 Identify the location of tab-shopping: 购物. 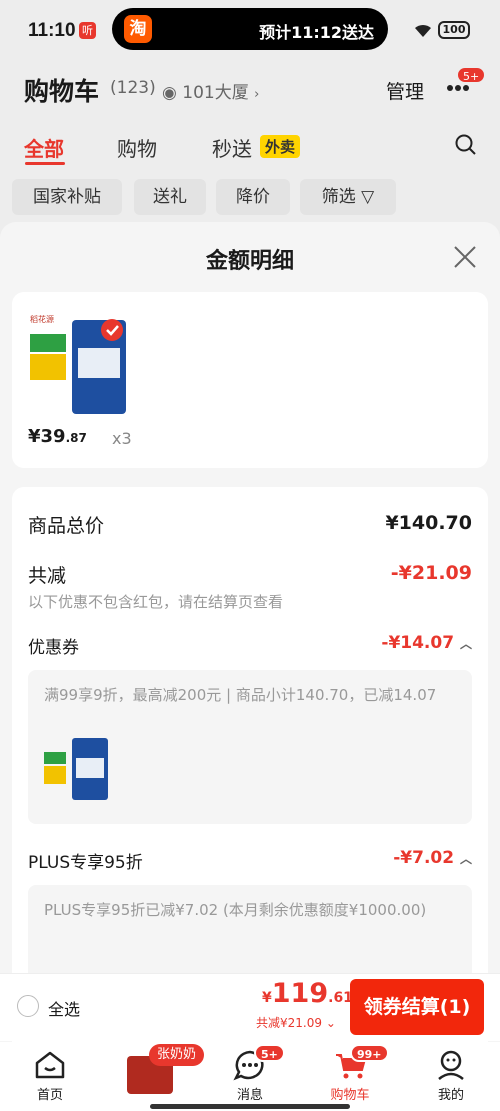
(137, 147).